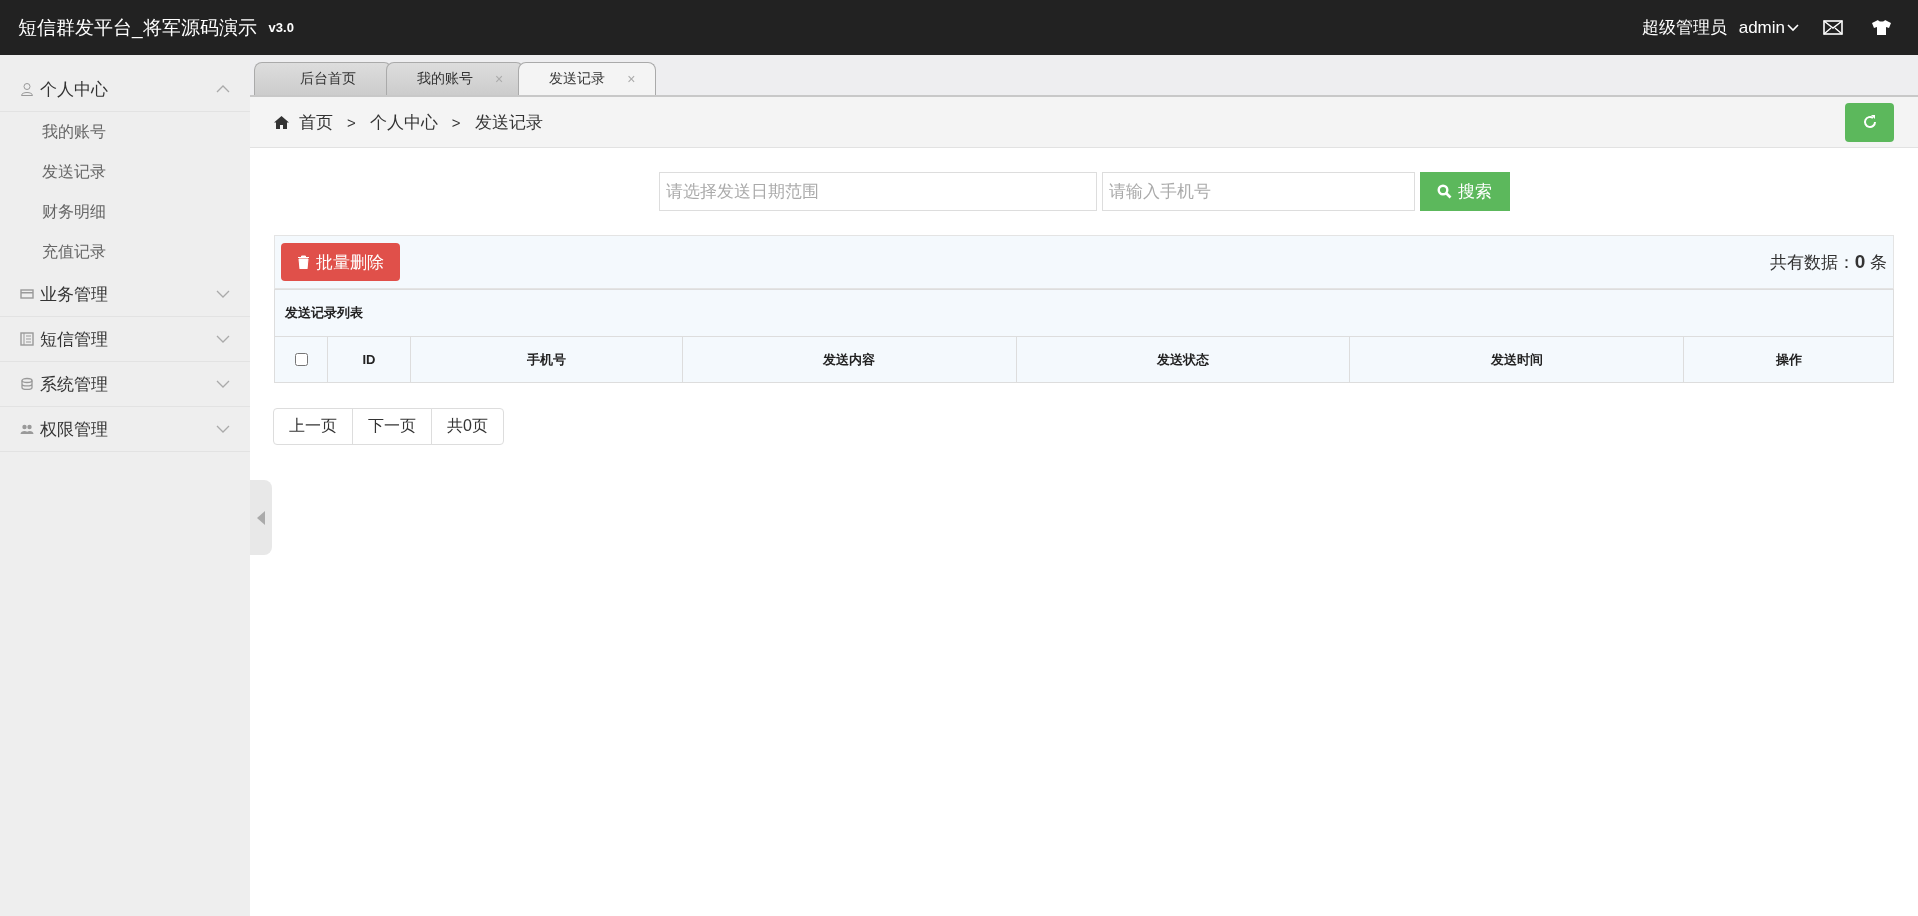 This screenshot has height=916, width=1918. I want to click on breadcrumb-item: 发送记录, so click(508, 122).